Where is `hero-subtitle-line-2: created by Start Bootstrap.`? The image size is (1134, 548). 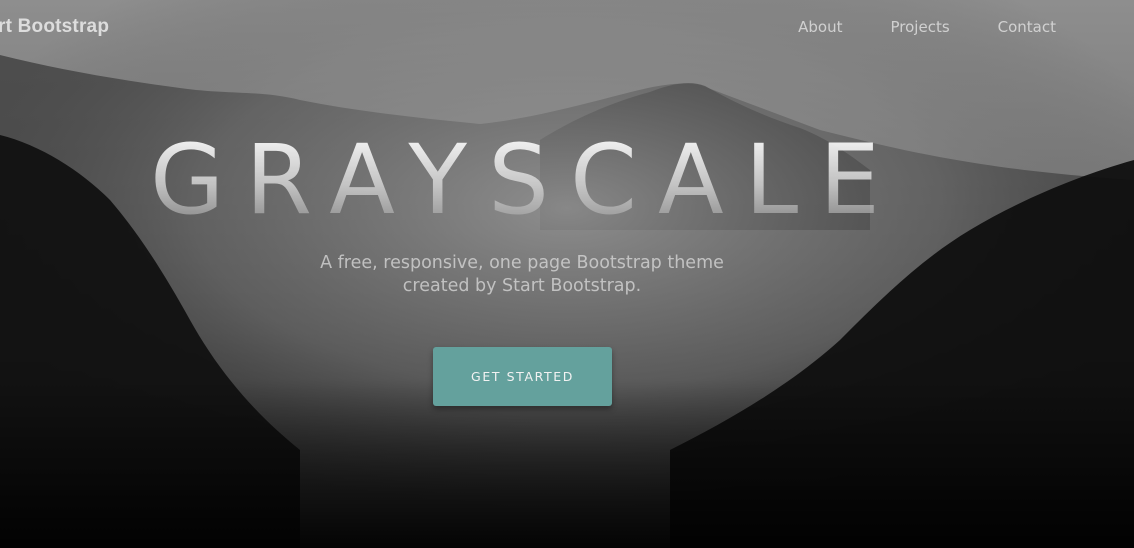 hero-subtitle-line-2: created by Start Bootstrap. is located at coordinates (522, 286).